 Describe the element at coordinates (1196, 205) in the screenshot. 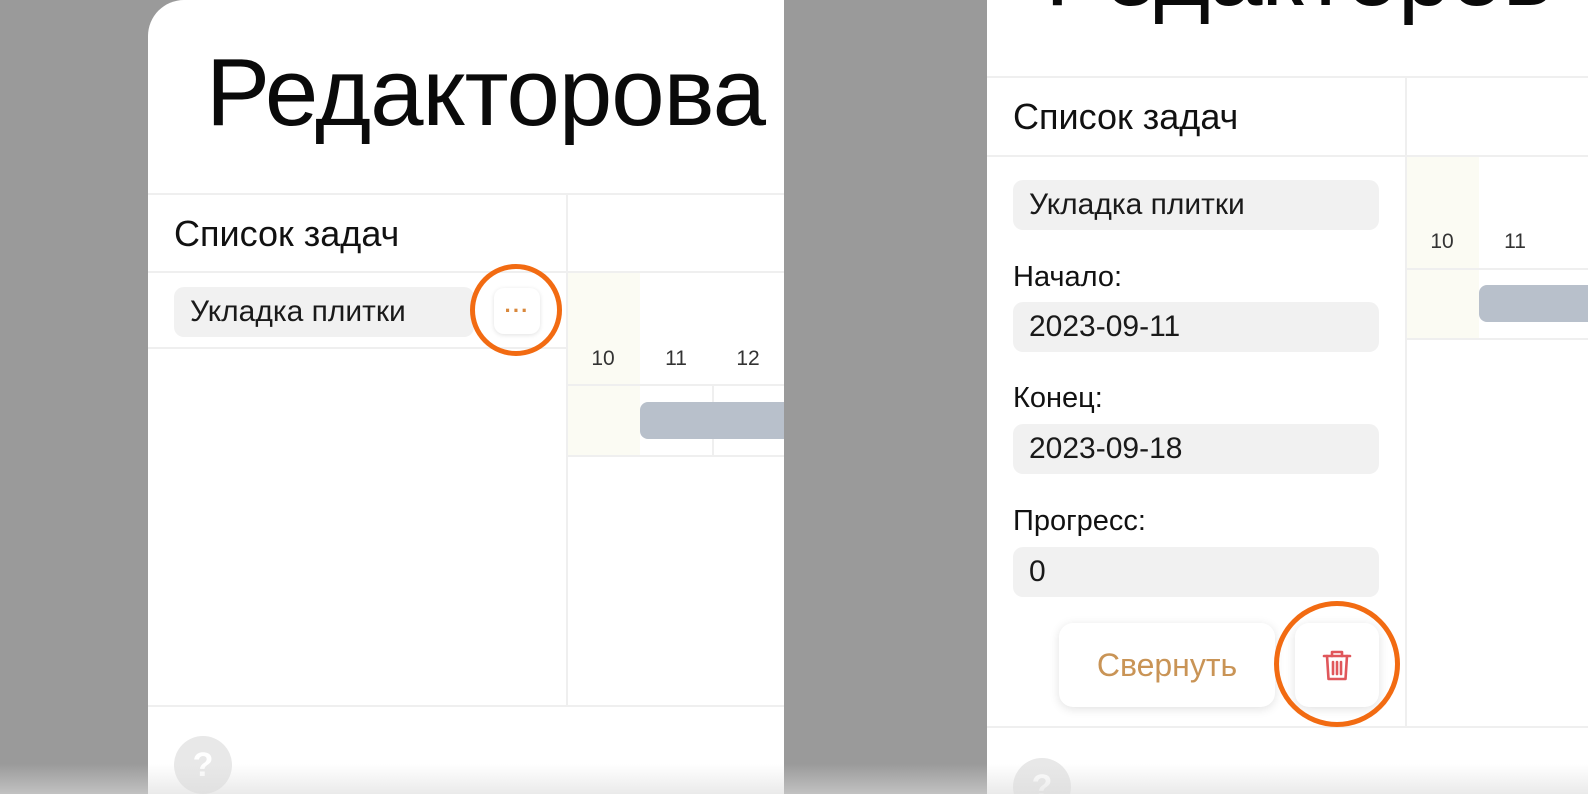

I see `task-name-input: Укладка плитки` at that location.